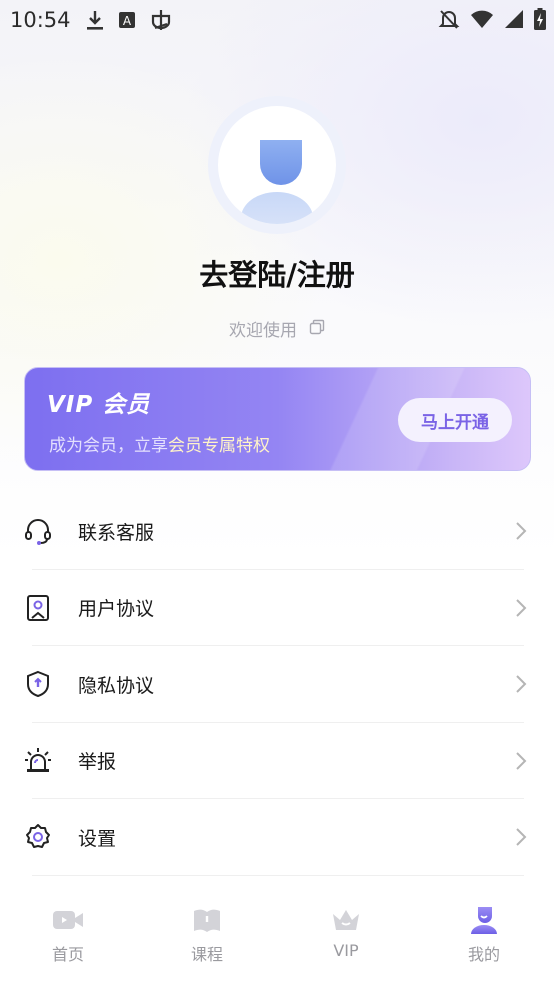 This screenshot has width=554, height=986. What do you see at coordinates (483, 954) in the screenshot?
I see `nav-label: 我的` at bounding box center [483, 954].